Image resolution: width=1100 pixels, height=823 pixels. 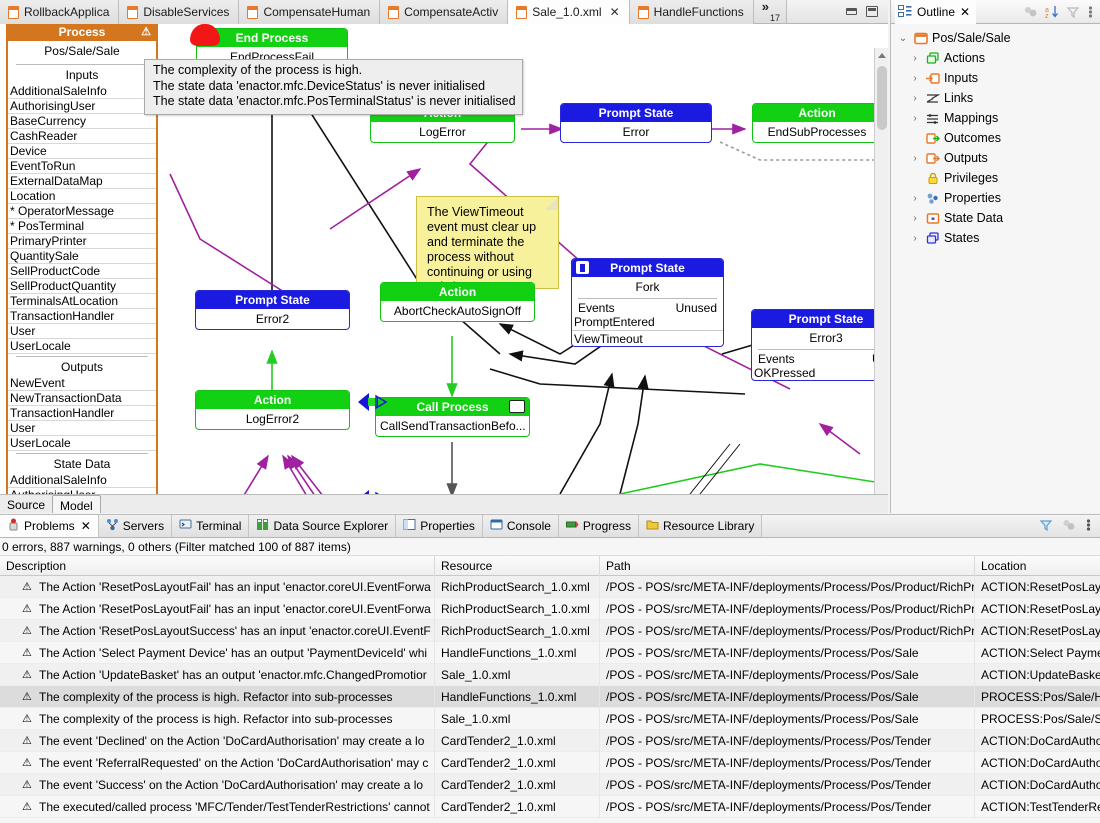 I want to click on cell-location: ACTION:DoCardAuthori, so click(x=1040, y=784).